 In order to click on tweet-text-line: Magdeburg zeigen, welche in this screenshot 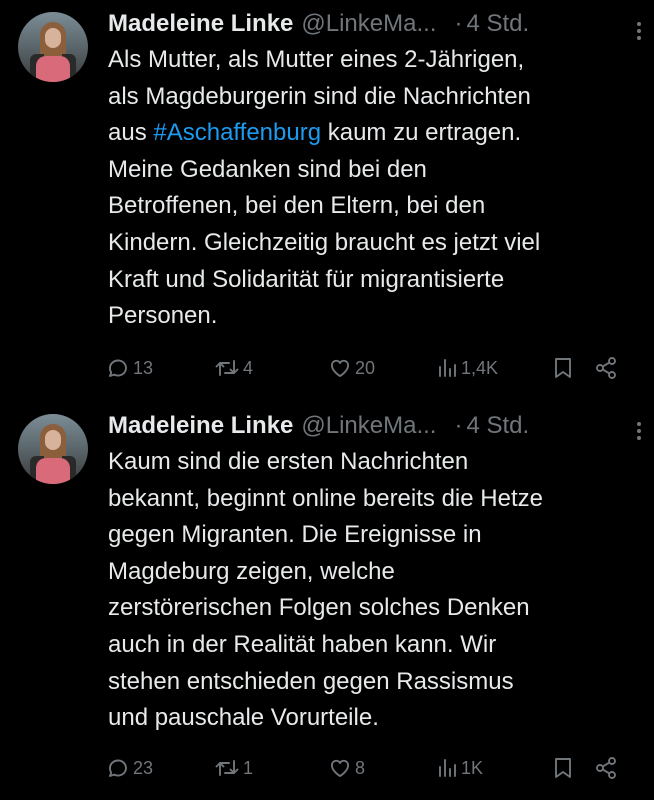, I will do `click(251, 571)`.